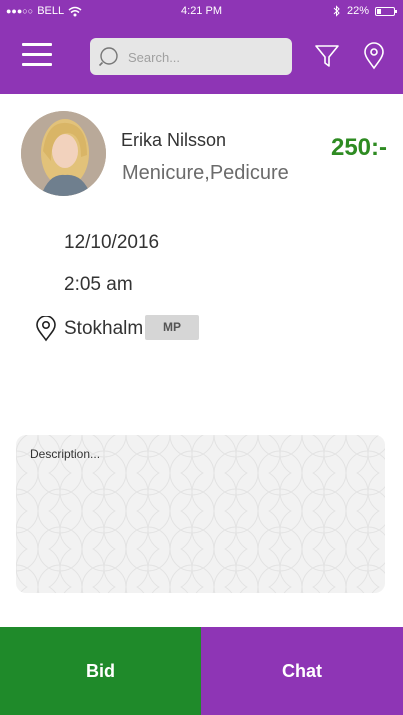  What do you see at coordinates (357, 11) in the screenshot?
I see `battery-percent: 22%` at bounding box center [357, 11].